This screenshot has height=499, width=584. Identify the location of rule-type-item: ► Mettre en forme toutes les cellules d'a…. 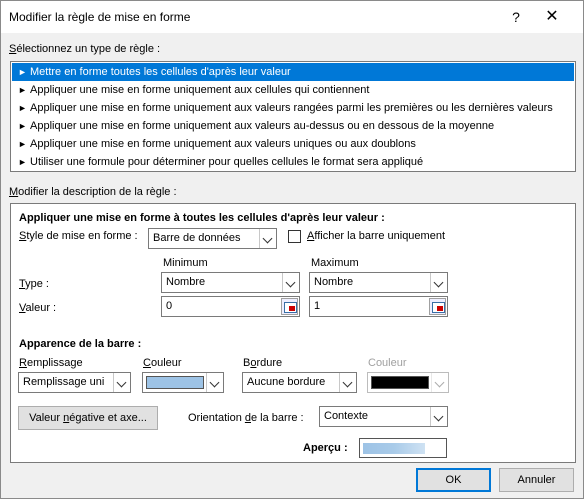
(293, 72).